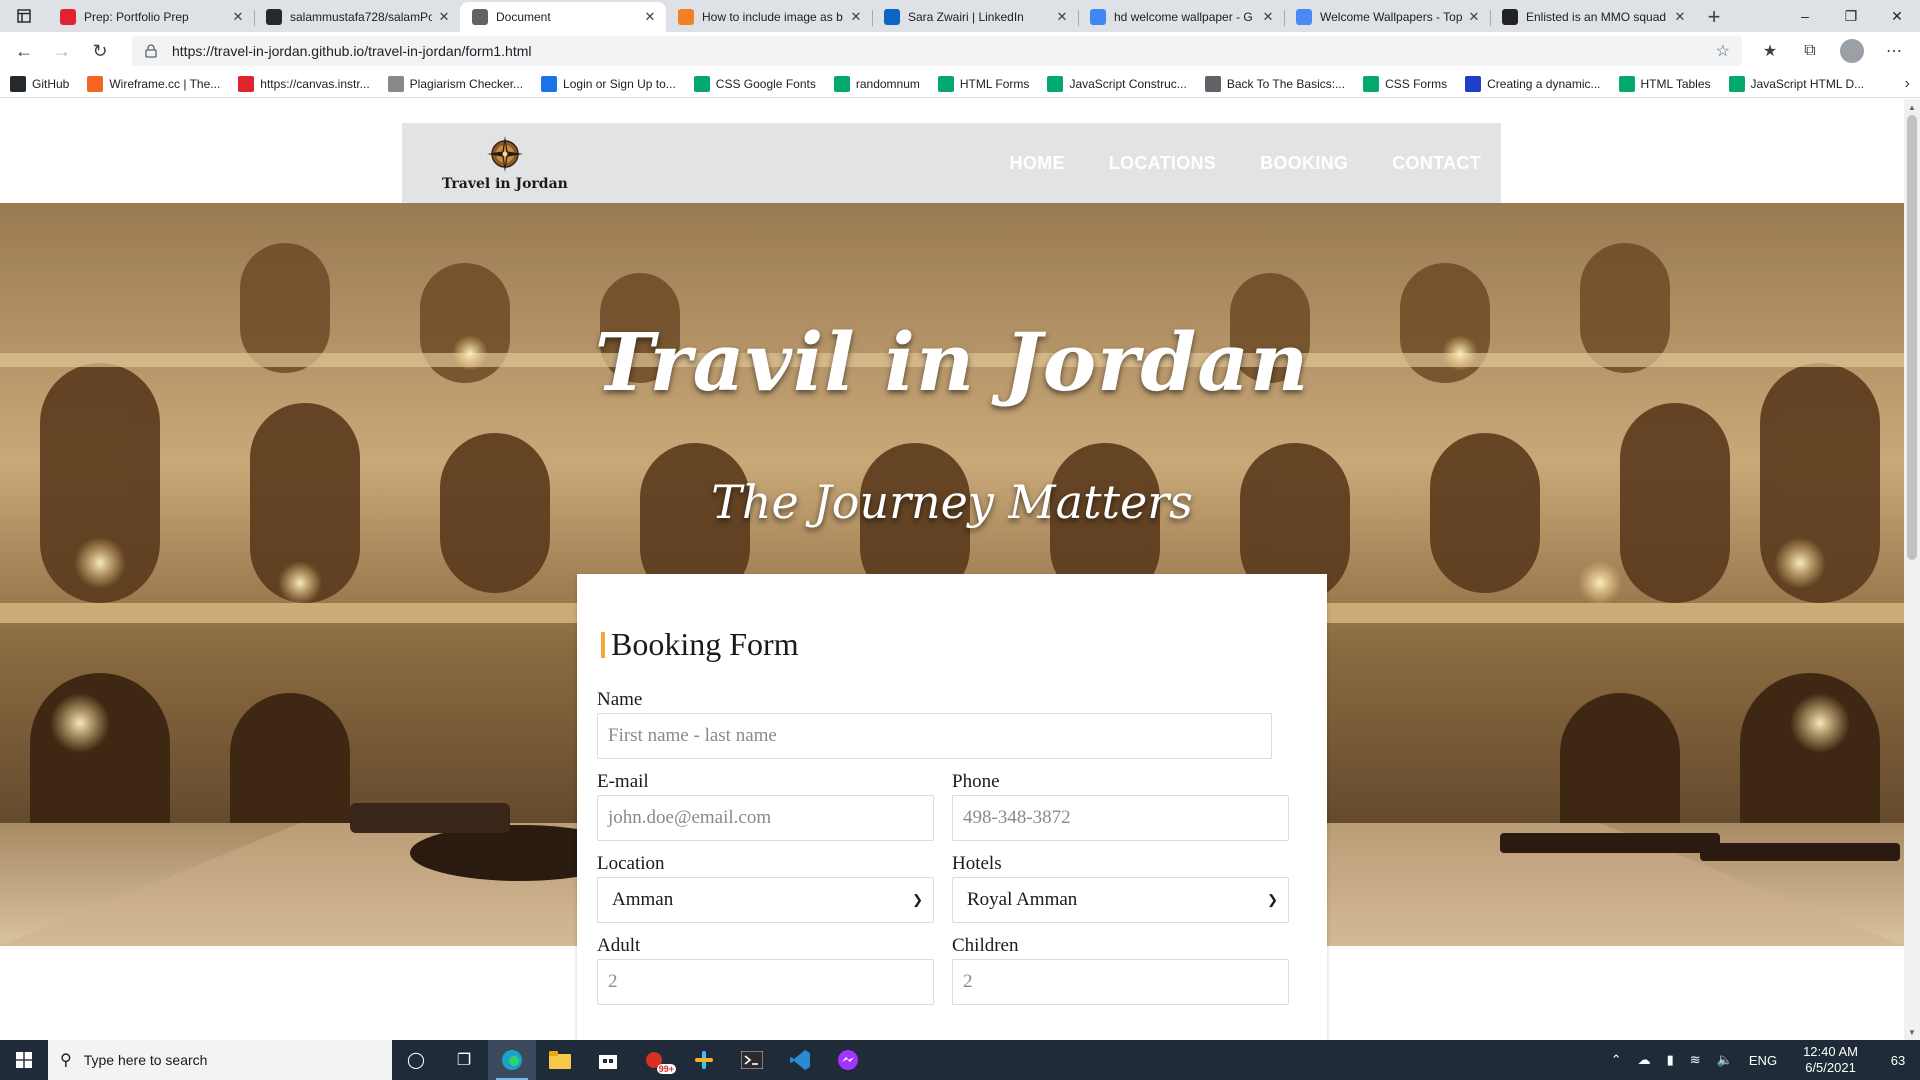 This screenshot has height=1080, width=1920. I want to click on onedrive-icon: ☁, so click(1644, 1060).